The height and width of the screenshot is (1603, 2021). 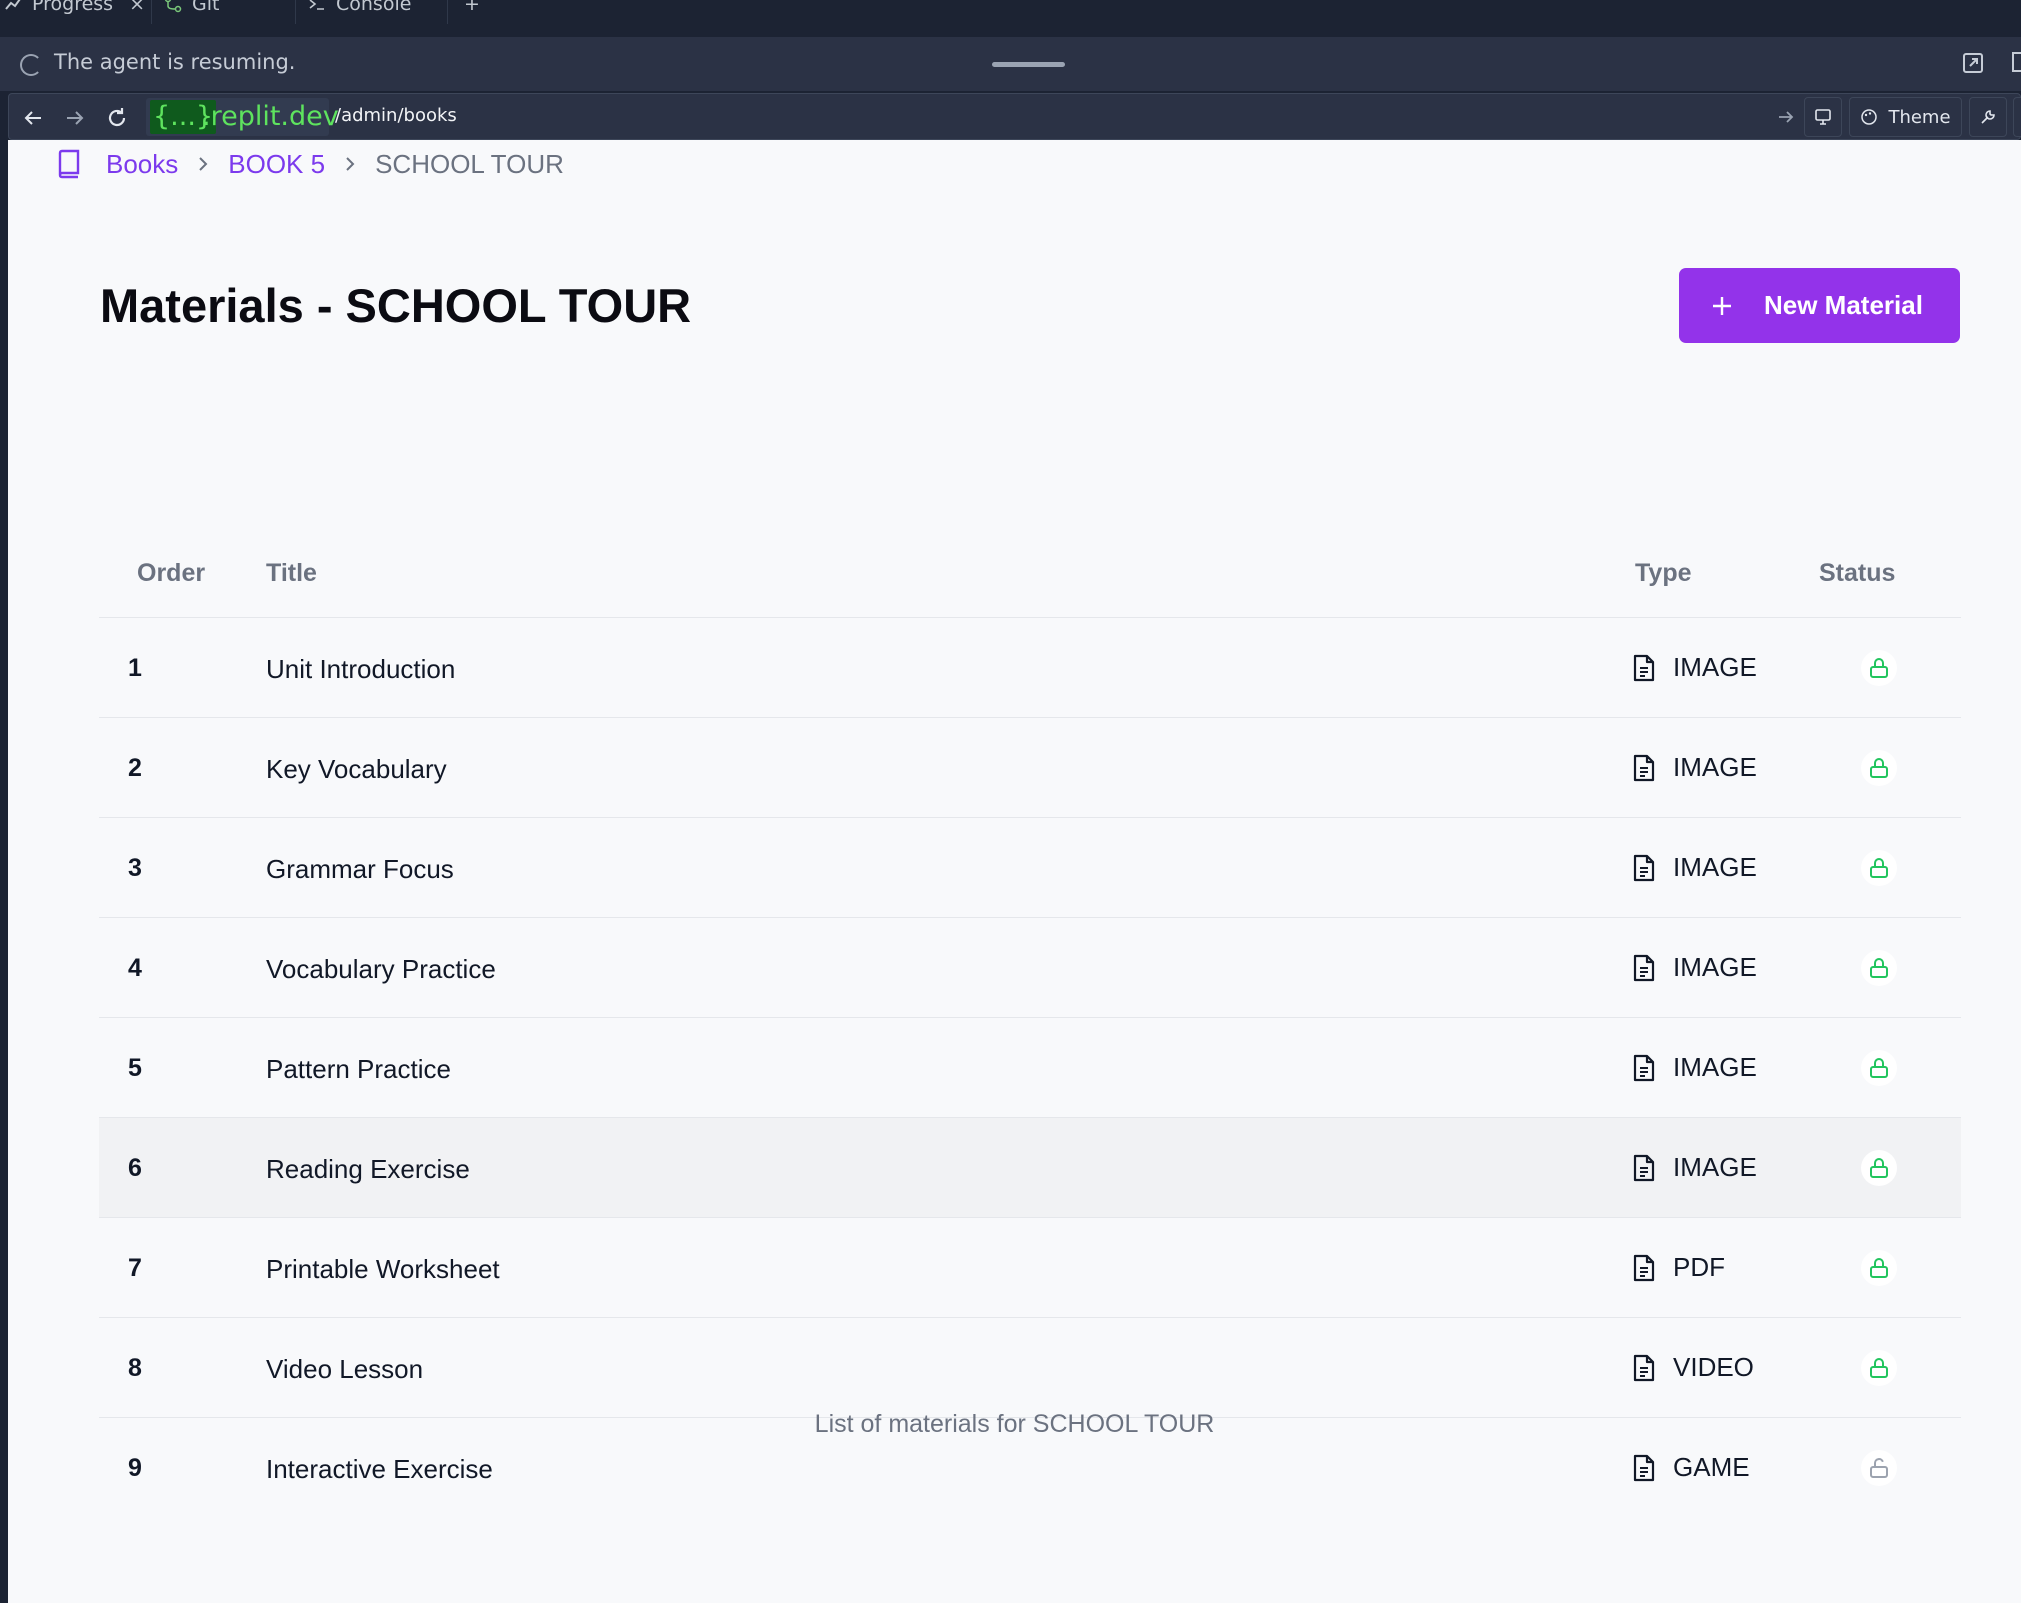 I want to click on table-row: 2 Key Vocabulary IMAGE, so click(x=1030, y=768).